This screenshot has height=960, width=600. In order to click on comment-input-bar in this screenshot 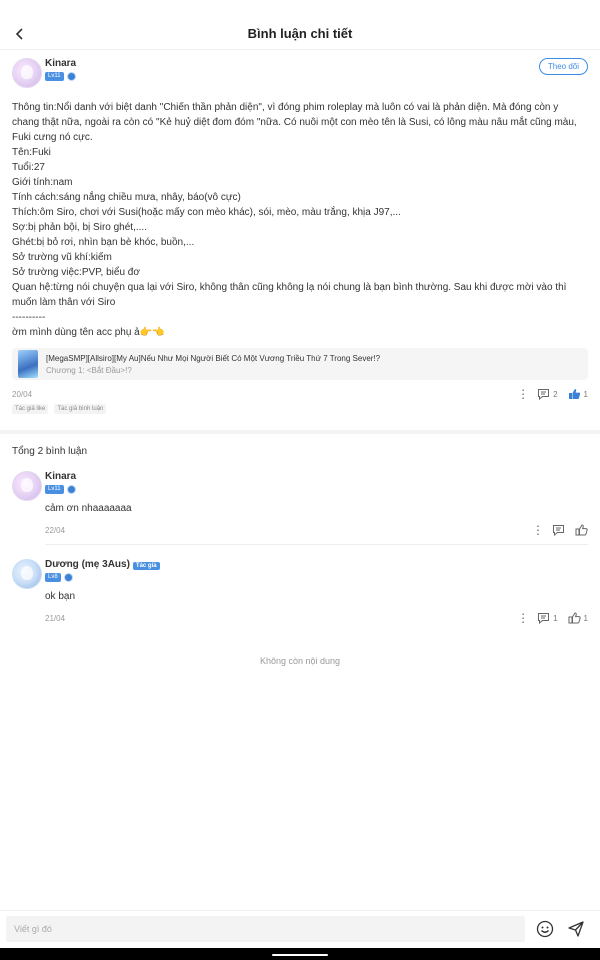, I will do `click(300, 928)`.